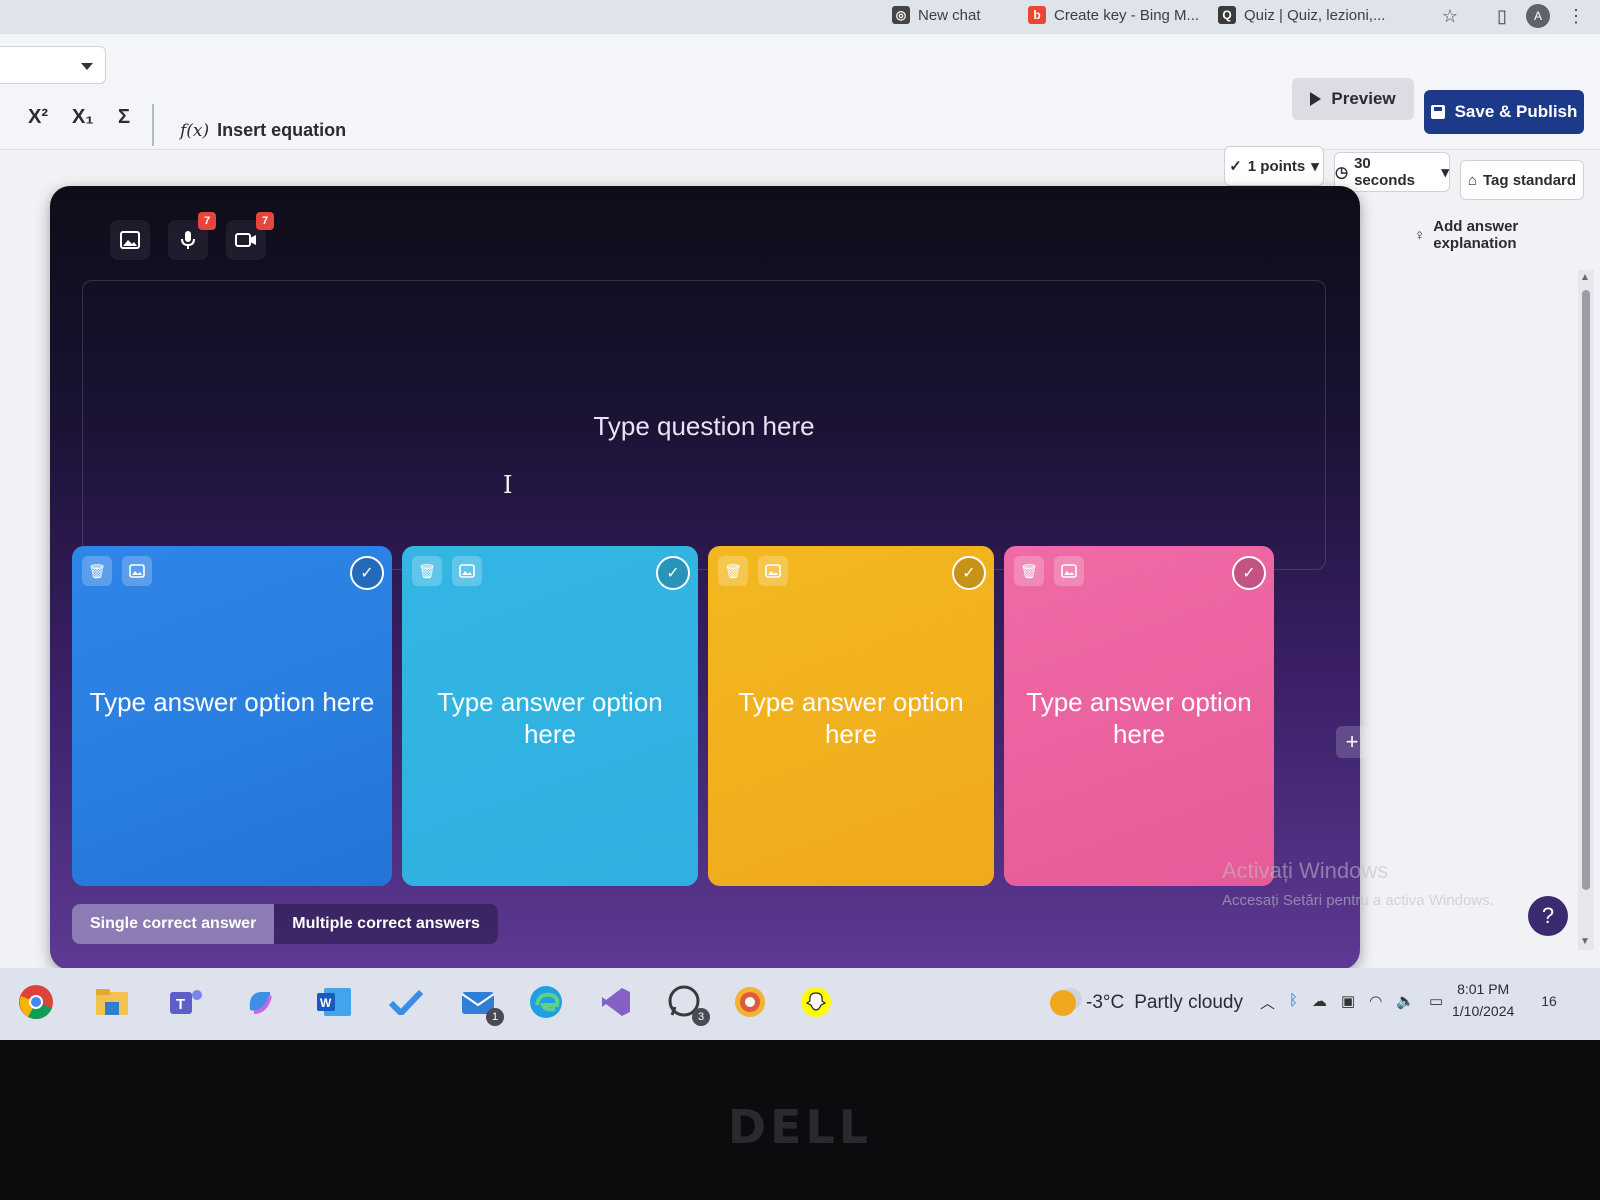  I want to click on chevron-down-icon: ▾, so click(1315, 166).